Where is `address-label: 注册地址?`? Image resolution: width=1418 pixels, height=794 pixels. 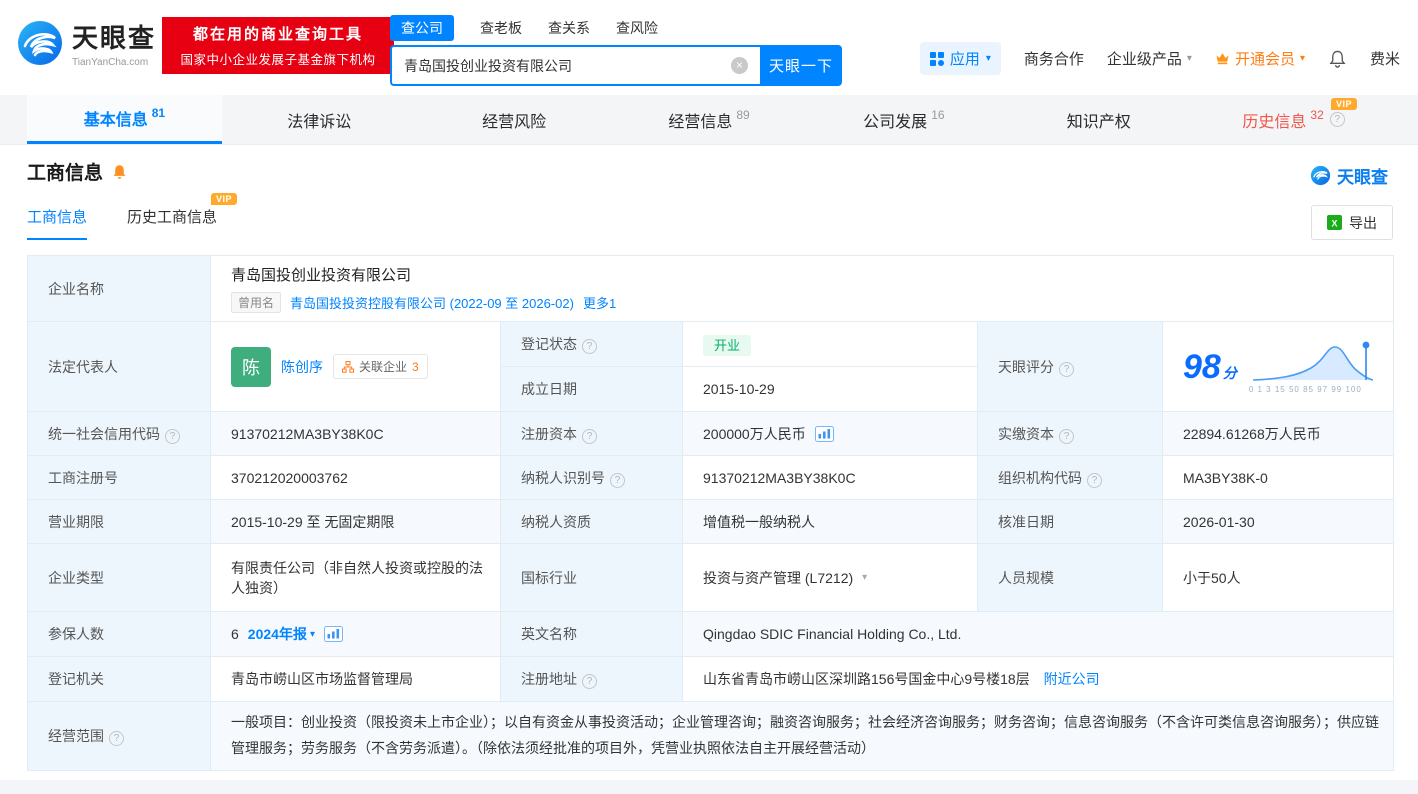 address-label: 注册地址? is located at coordinates (591, 679).